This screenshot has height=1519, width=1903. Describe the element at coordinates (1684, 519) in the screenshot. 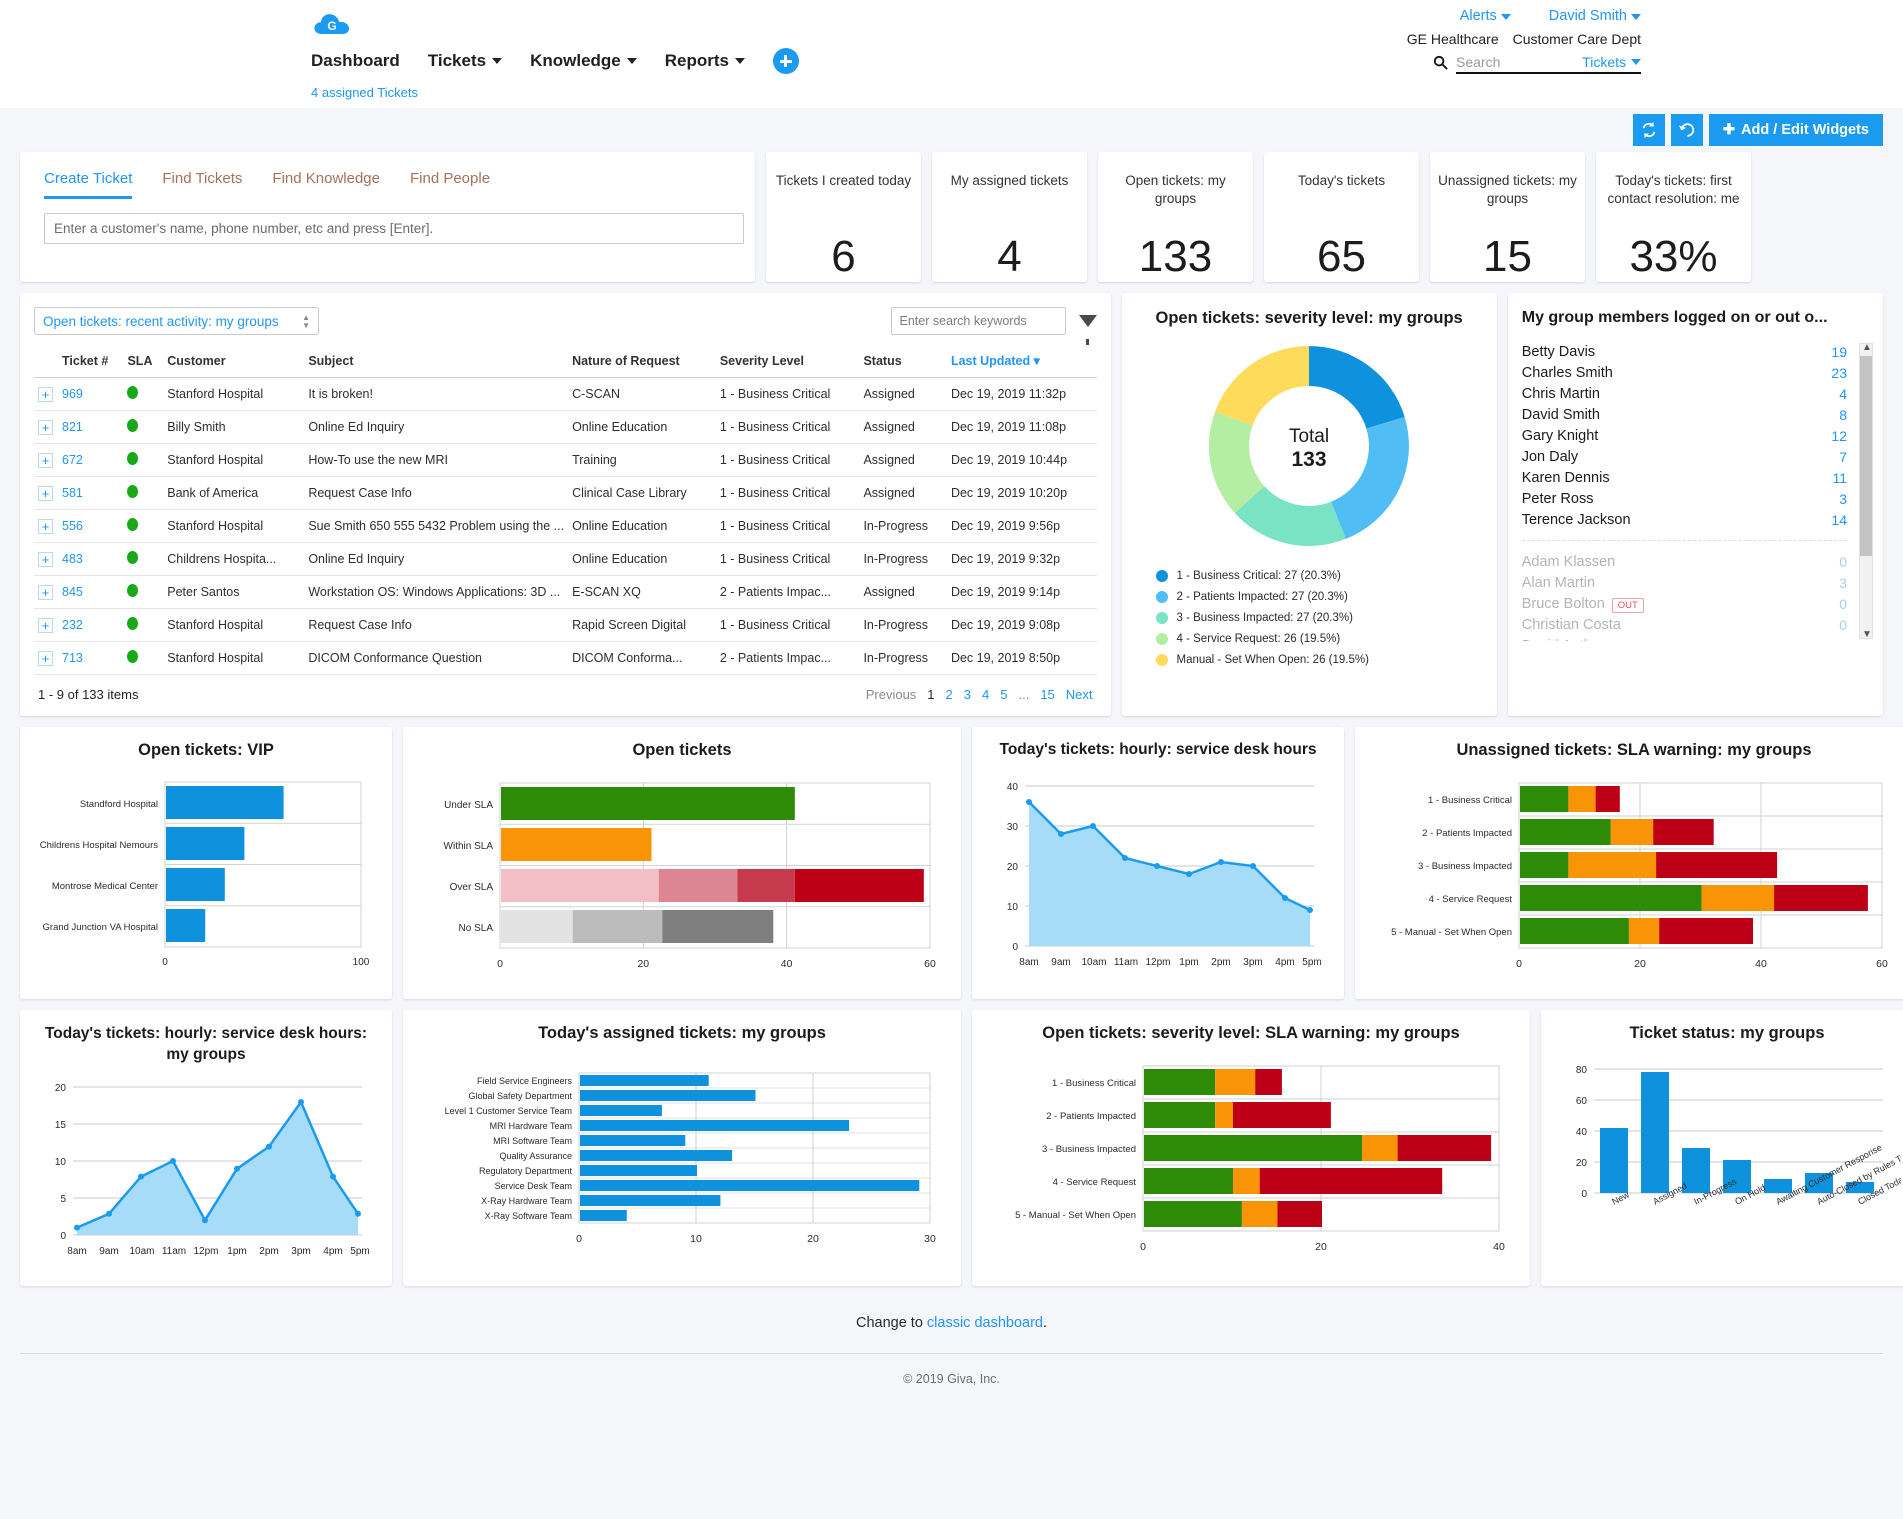

I see `list-item: Terence Jackson 14` at that location.